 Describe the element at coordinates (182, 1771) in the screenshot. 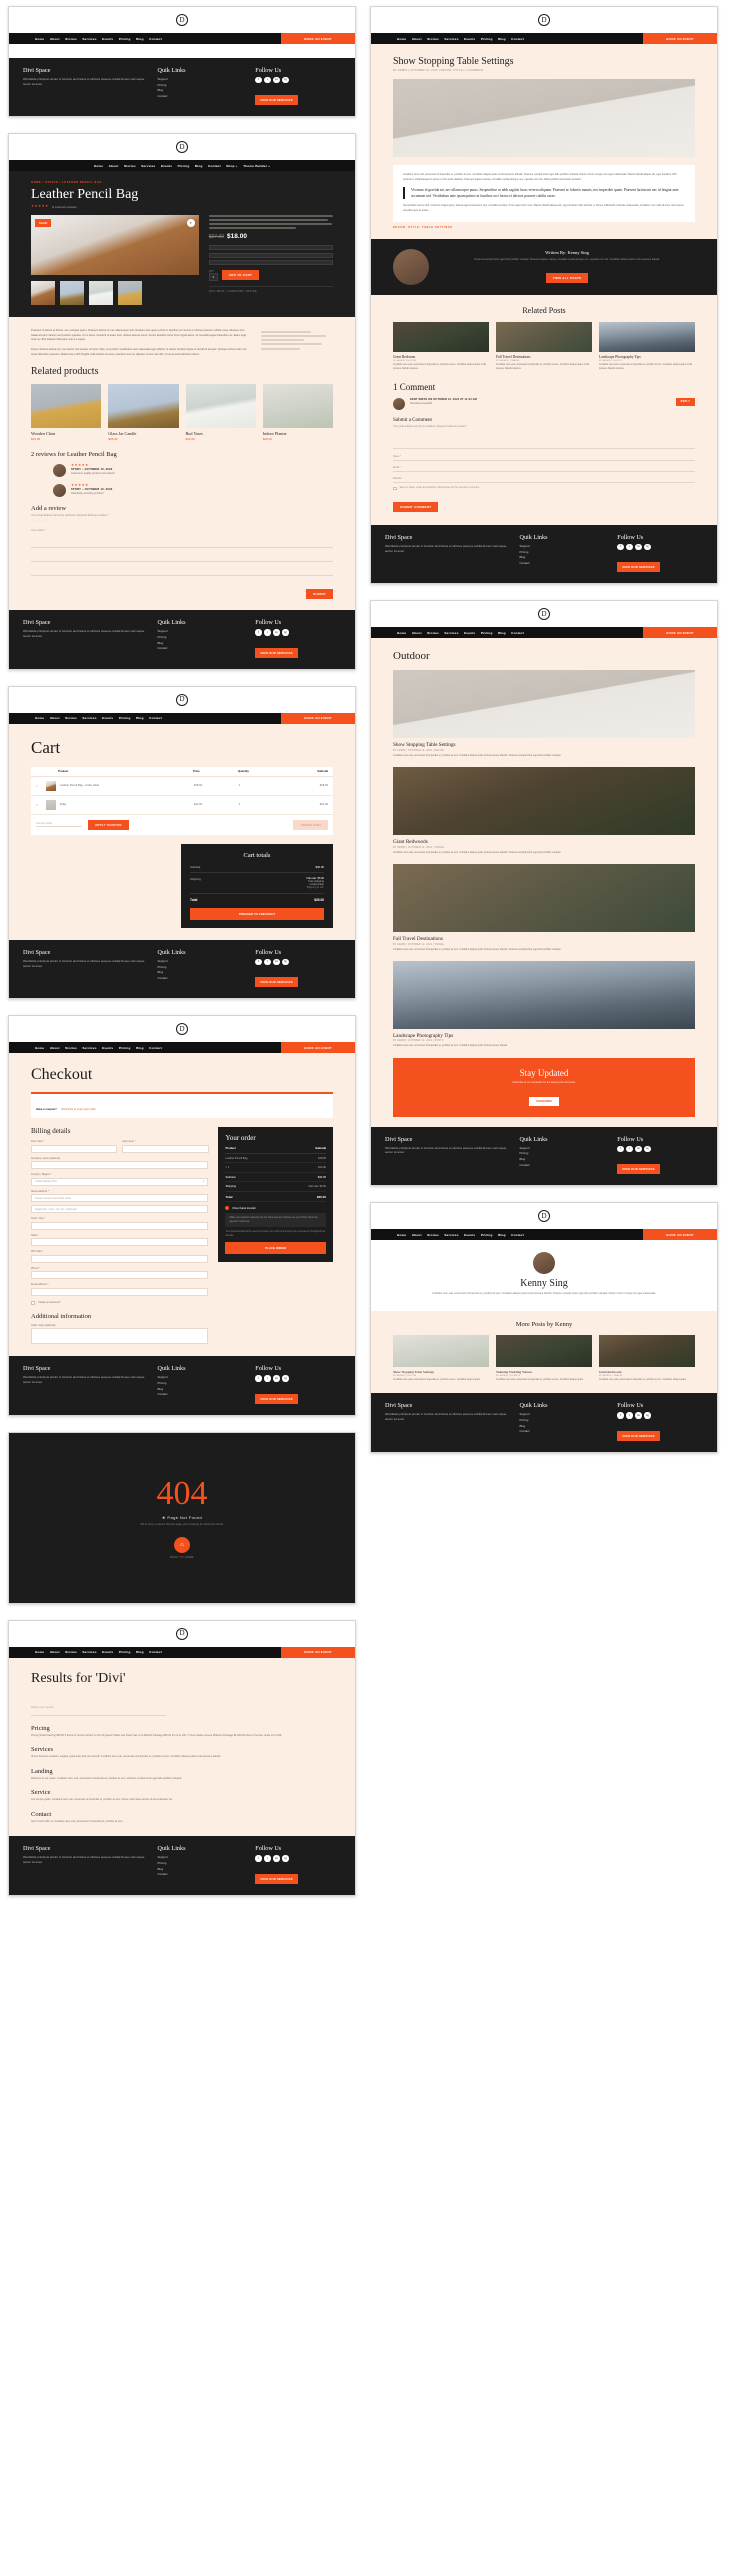

I see `result-heading: Landing` at that location.